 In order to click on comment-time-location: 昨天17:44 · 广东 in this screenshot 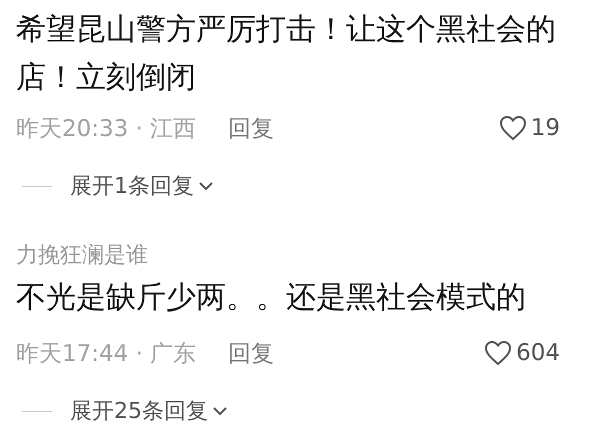, I will do `click(106, 354)`.